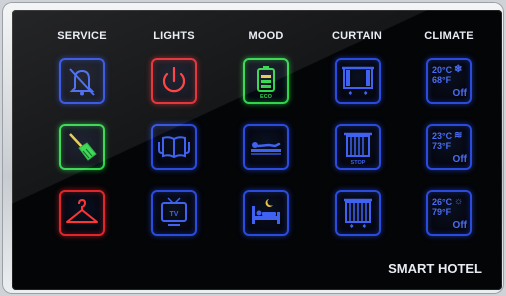  I want to click on relax-lying-icon, so click(266, 148).